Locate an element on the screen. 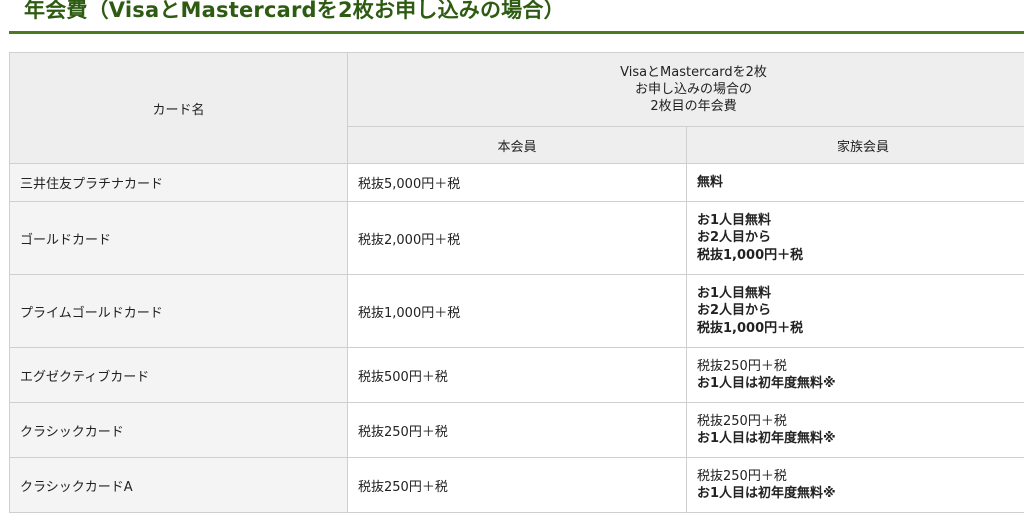 The width and height of the screenshot is (1024, 513). table-row: エグゼクティブカード 税抜500円＋税 税抜250円＋税 お1人目は初年度無料※ is located at coordinates (516, 375).